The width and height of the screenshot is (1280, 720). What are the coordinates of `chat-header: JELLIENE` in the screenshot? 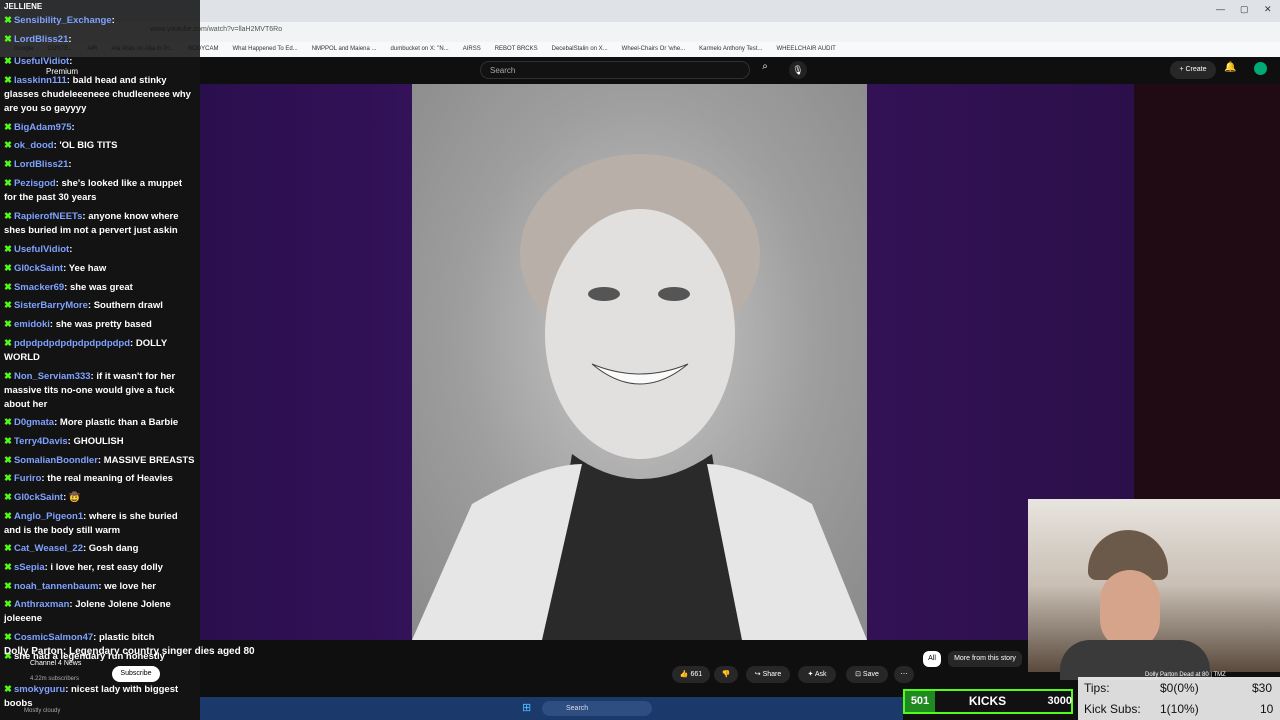 It's located at (23, 6).